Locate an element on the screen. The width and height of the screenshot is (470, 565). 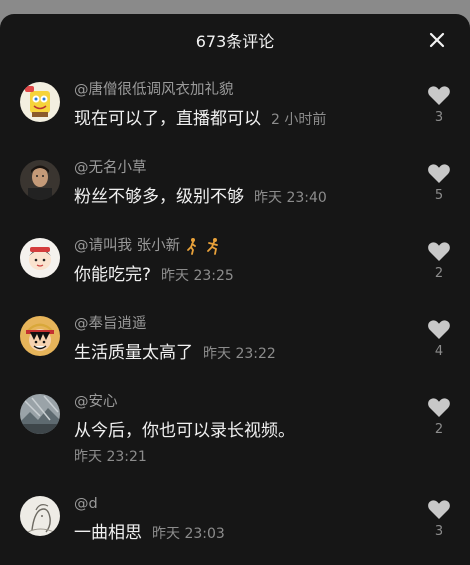
comment-text: 一曲相思 is located at coordinates (108, 533).